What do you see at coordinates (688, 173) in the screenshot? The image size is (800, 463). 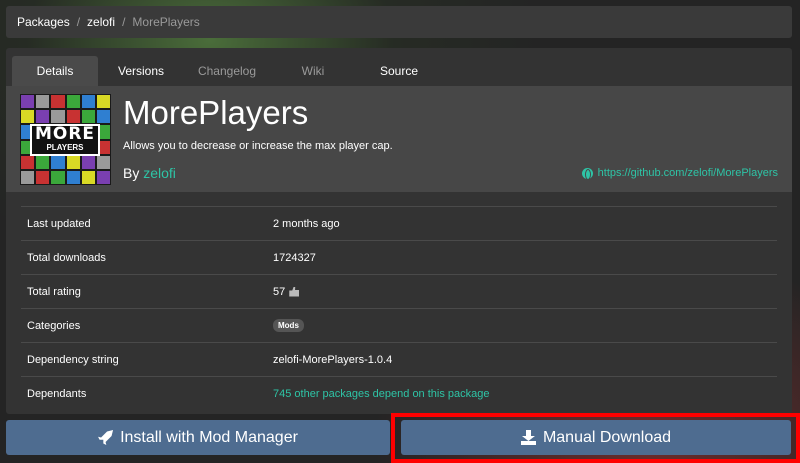 I see `repo-url: https://github.com/zelofi/MorePlayers` at bounding box center [688, 173].